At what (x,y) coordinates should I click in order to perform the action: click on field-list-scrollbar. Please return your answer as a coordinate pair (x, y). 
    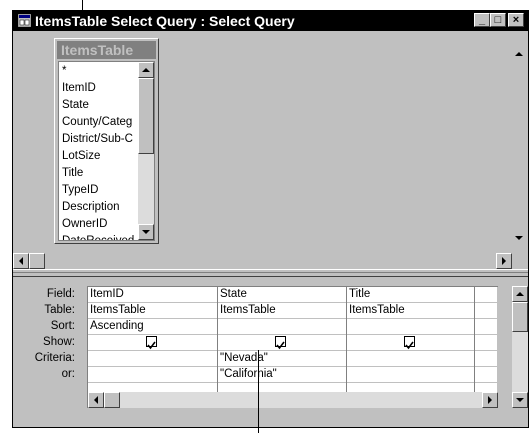
    Looking at the image, I should click on (146, 151).